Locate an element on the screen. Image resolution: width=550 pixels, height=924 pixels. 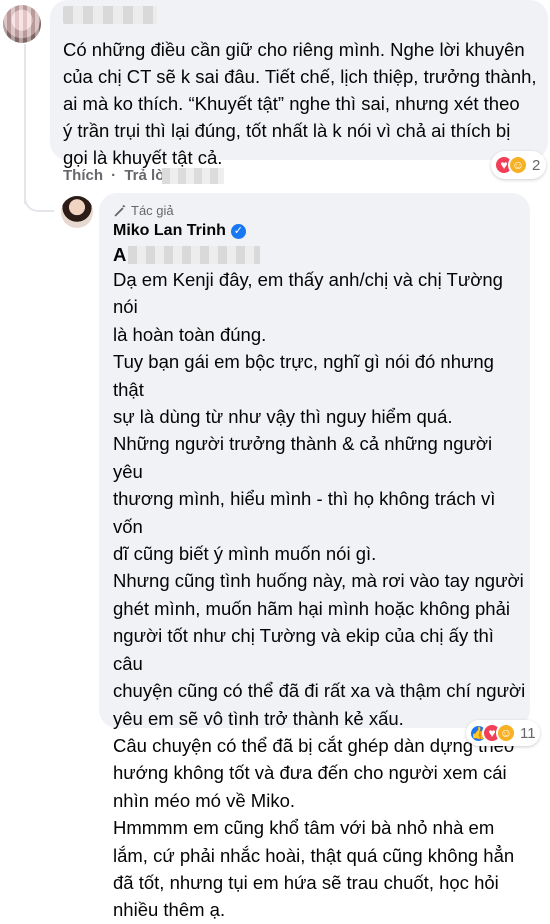
avatar-redaction is located at coordinates (22, 24).